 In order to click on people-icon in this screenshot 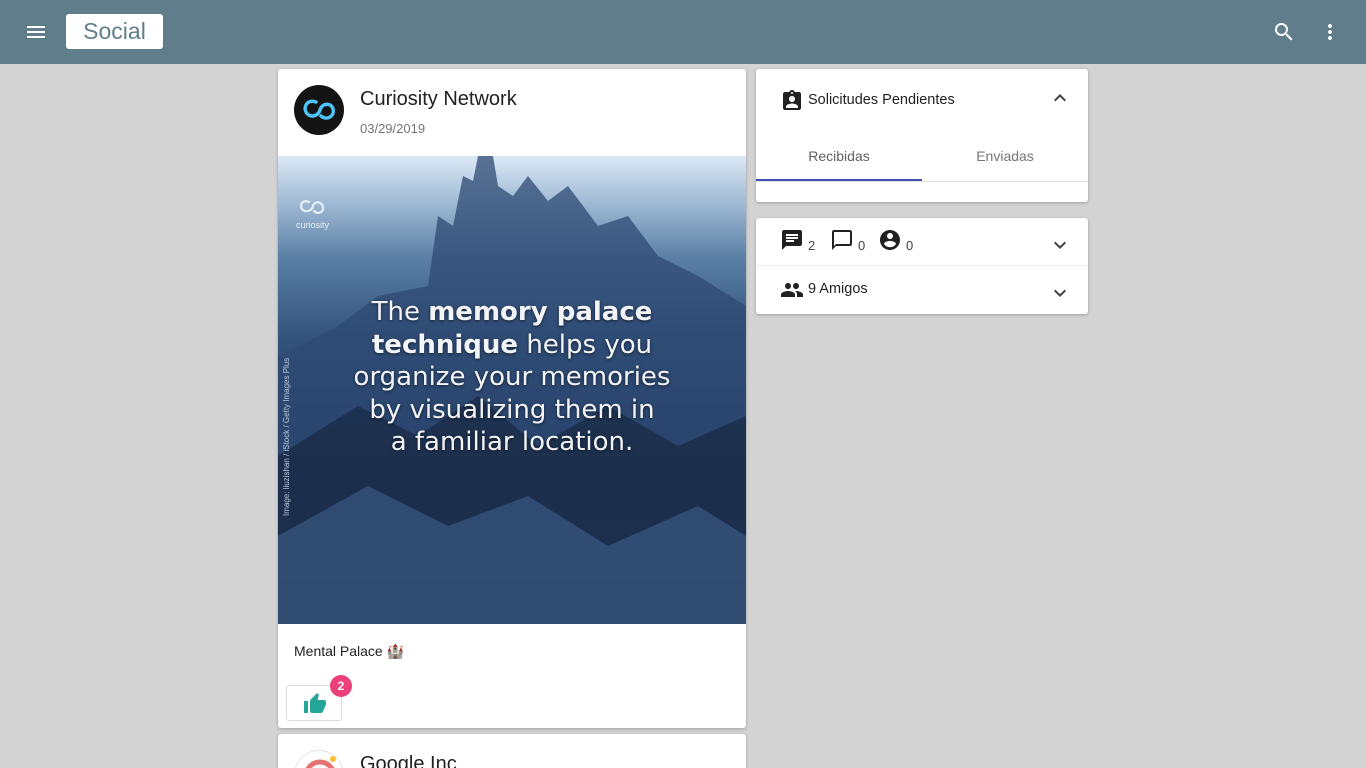, I will do `click(792, 290)`.